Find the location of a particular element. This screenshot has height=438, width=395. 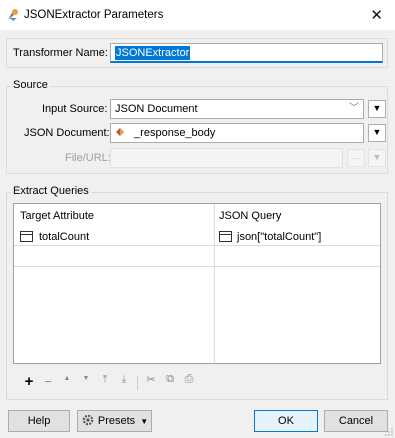

toolbar-separator is located at coordinates (137, 383).